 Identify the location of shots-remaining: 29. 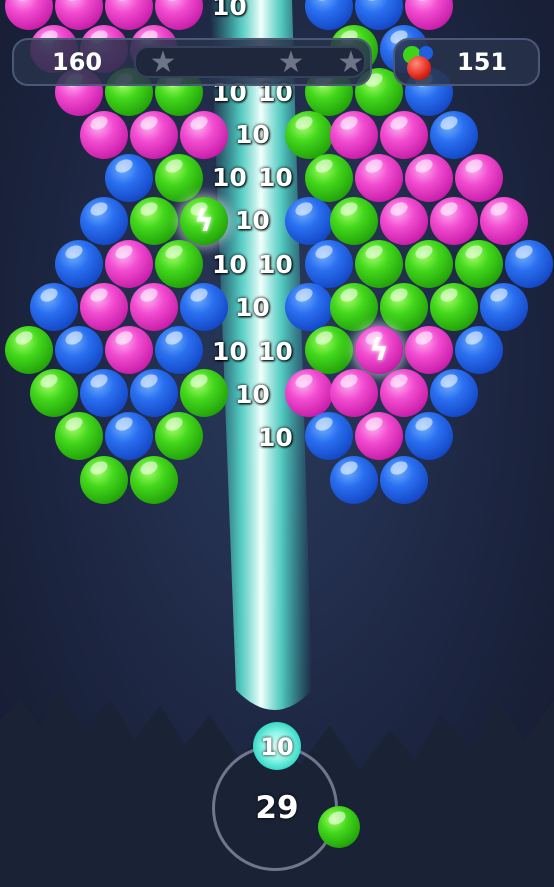
(277, 808).